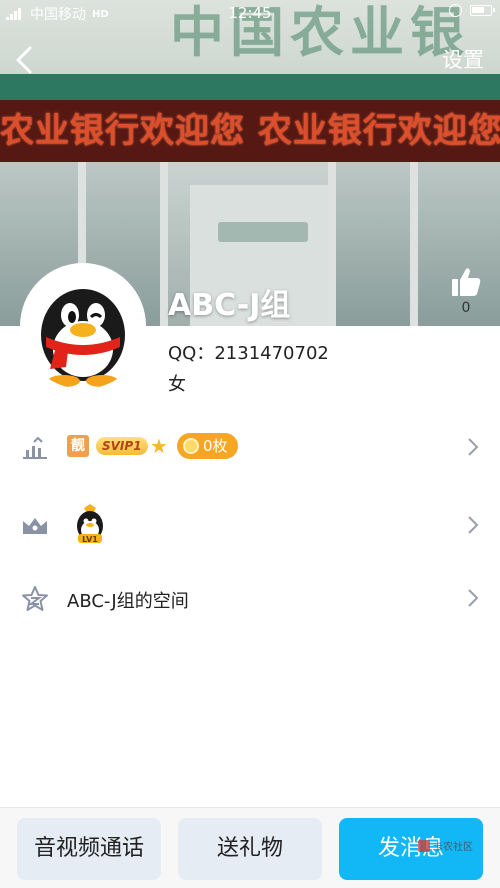 This screenshot has width=500, height=888. I want to click on coin-icon, so click(191, 446).